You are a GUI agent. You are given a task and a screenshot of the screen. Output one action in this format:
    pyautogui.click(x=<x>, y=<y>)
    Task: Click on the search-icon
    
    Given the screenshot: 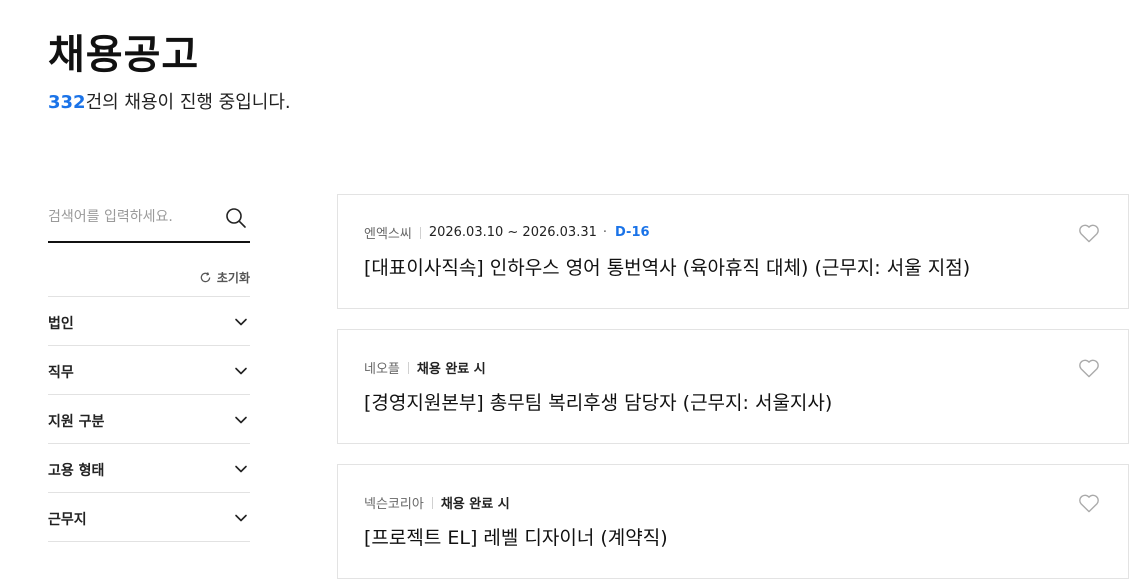 What is the action you would take?
    pyautogui.click(x=236, y=218)
    